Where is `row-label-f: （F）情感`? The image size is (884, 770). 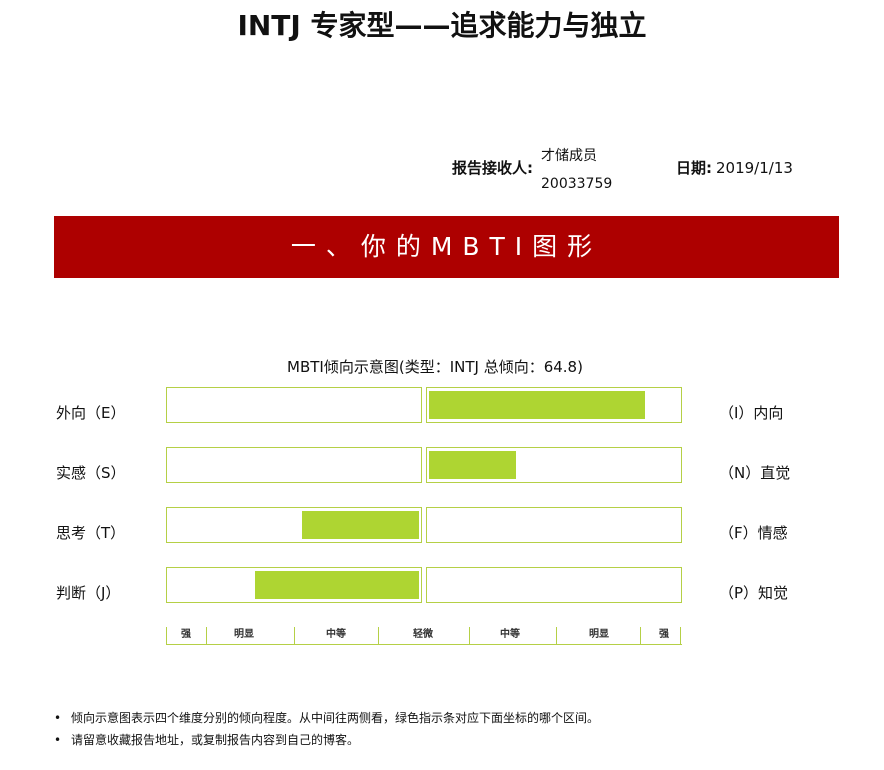
row-label-f: （F）情感 is located at coordinates (753, 533).